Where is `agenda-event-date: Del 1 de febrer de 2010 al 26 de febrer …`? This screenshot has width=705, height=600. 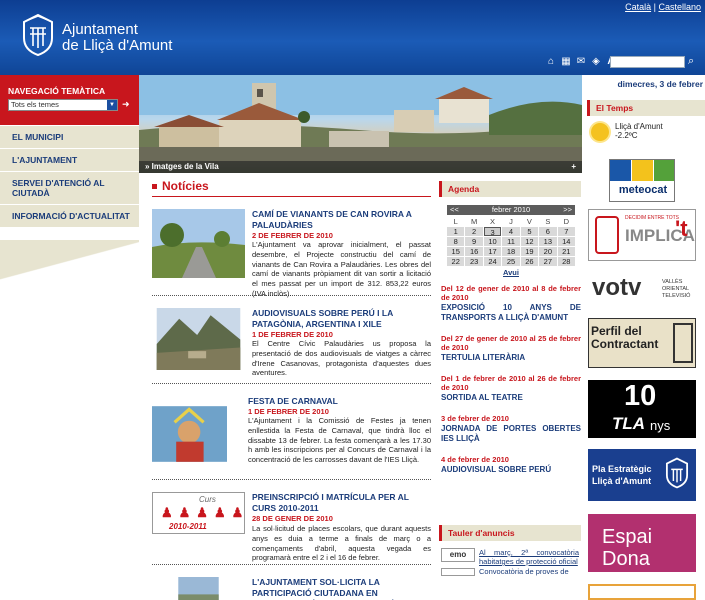 agenda-event-date: Del 1 de febrer de 2010 al 26 de febrer … is located at coordinates (511, 383).